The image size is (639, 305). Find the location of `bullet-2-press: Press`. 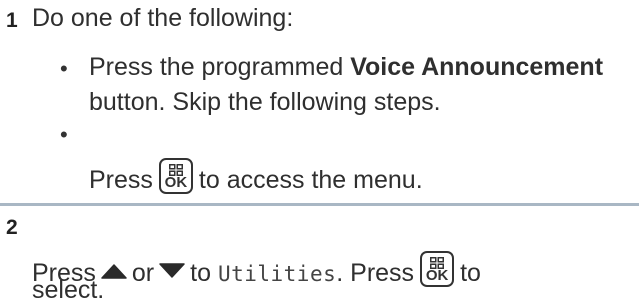

bullet-2-press: Press is located at coordinates (121, 180).